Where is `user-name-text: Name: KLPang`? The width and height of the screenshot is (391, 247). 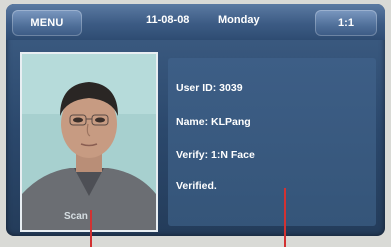
user-name-text: Name: KLPang is located at coordinates (213, 122).